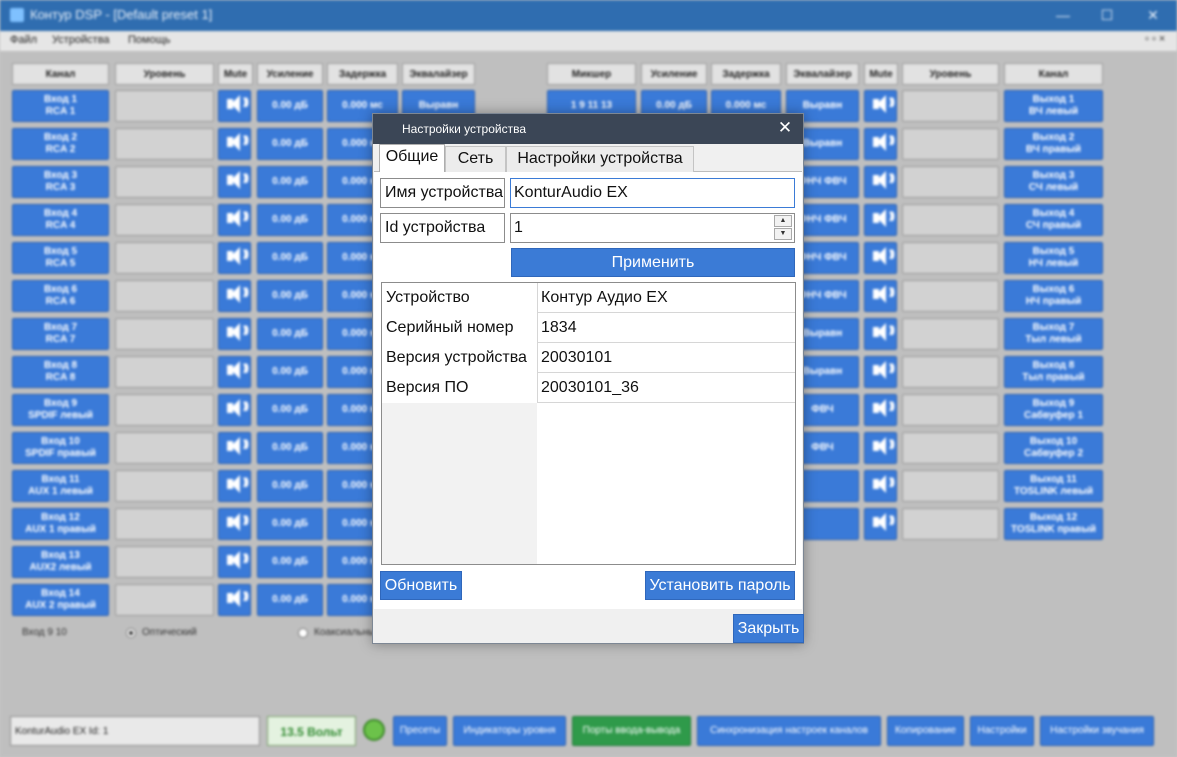 This screenshot has width=1177, height=757. Describe the element at coordinates (475, 159) in the screenshot. I see `tab-network: Сеть` at that location.